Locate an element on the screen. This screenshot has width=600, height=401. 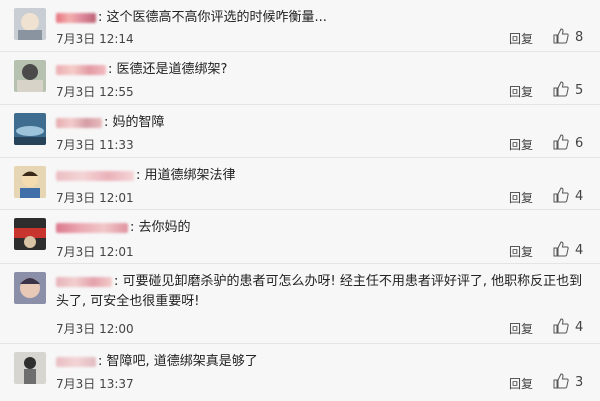
comment-timestamp: 7月3日 12:55 is located at coordinates (95, 92).